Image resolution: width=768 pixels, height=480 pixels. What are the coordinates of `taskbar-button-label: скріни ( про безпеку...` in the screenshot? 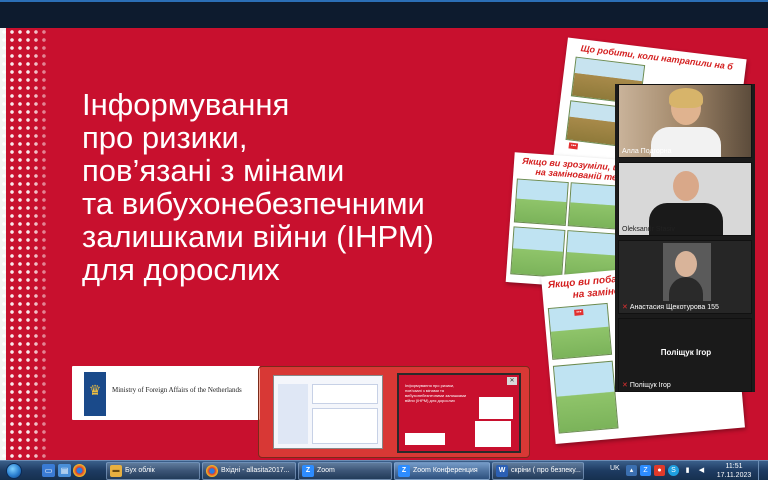 It's located at (546, 470).